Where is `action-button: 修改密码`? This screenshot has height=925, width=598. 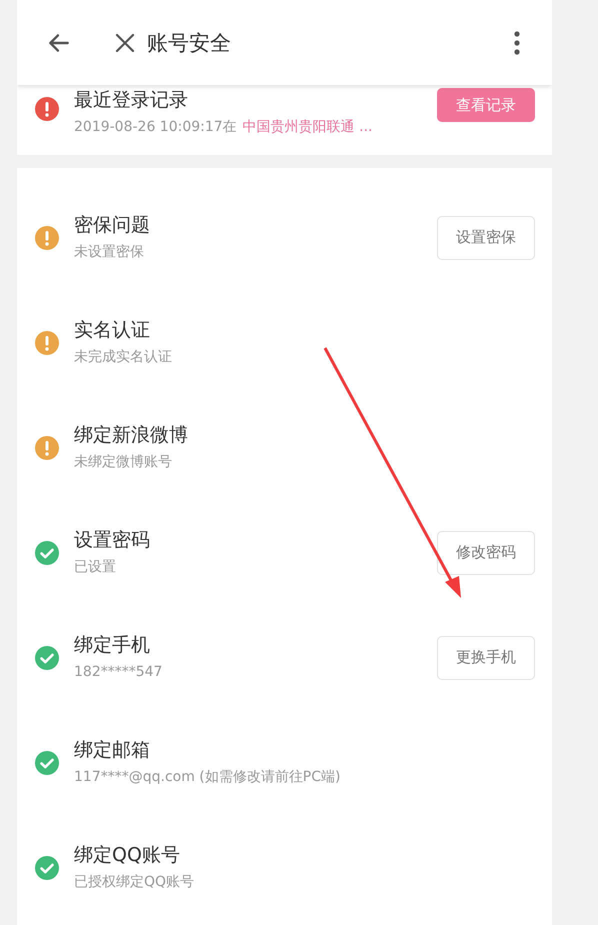 action-button: 修改密码 is located at coordinates (486, 552).